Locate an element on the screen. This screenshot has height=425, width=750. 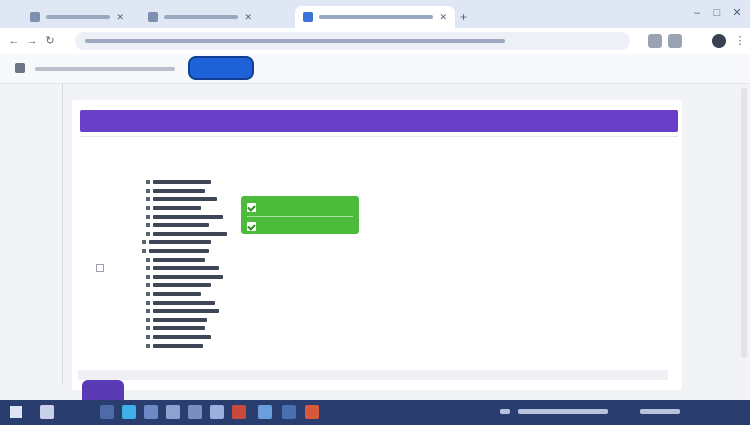
minimize-icon: – is located at coordinates (697, 13).